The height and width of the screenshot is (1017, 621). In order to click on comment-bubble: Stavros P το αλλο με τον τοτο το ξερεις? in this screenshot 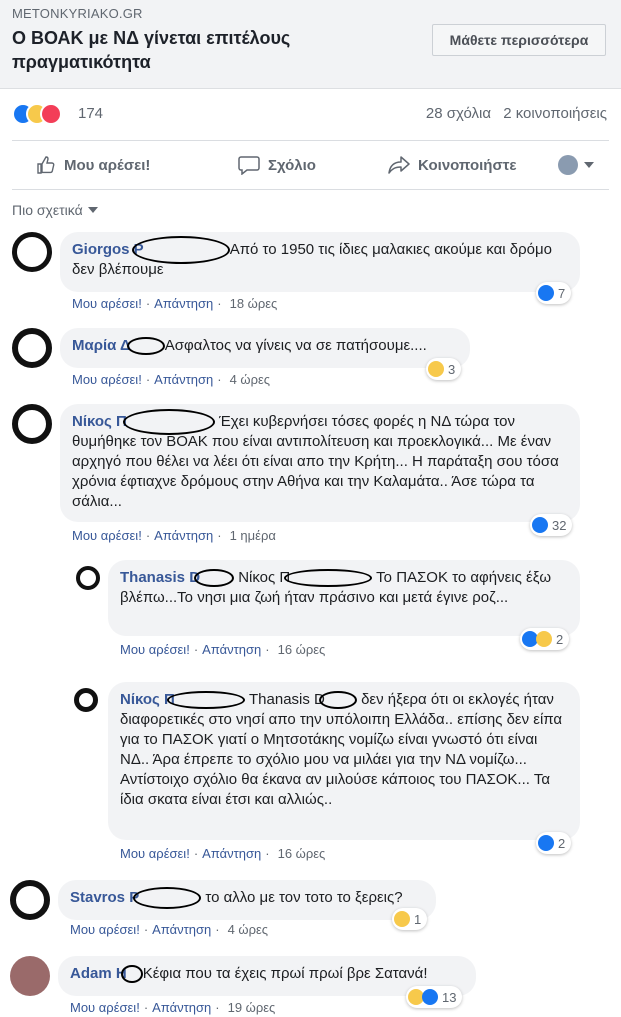, I will do `click(247, 900)`.